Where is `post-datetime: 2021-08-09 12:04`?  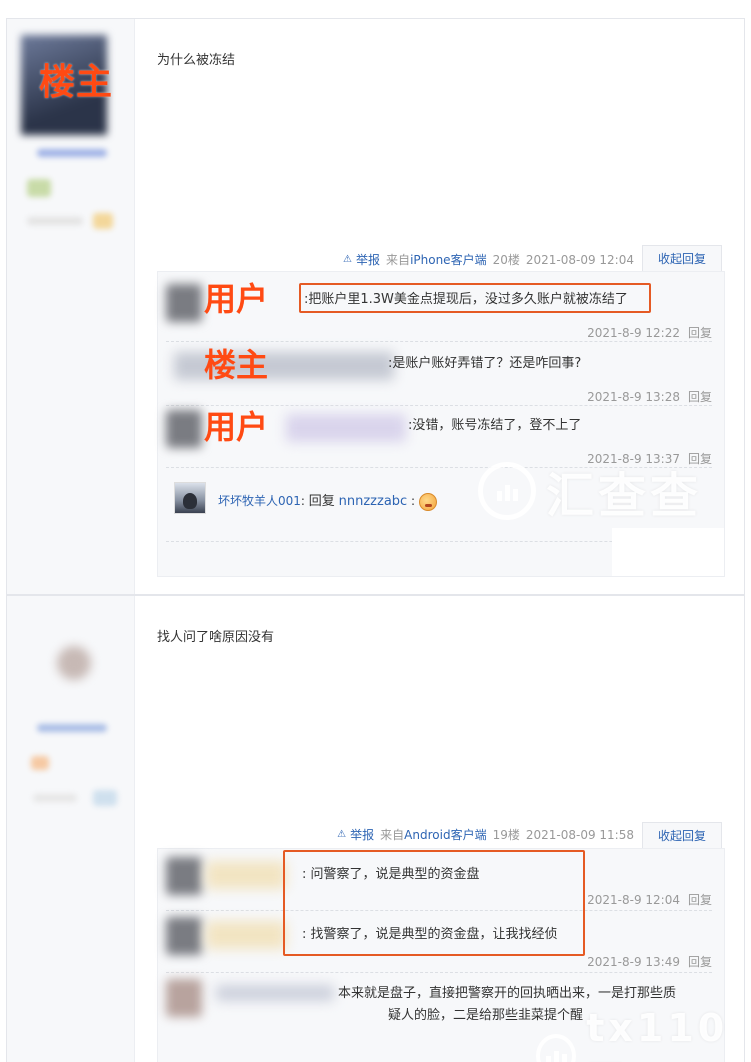
post-datetime: 2021-08-09 12:04 is located at coordinates (579, 259).